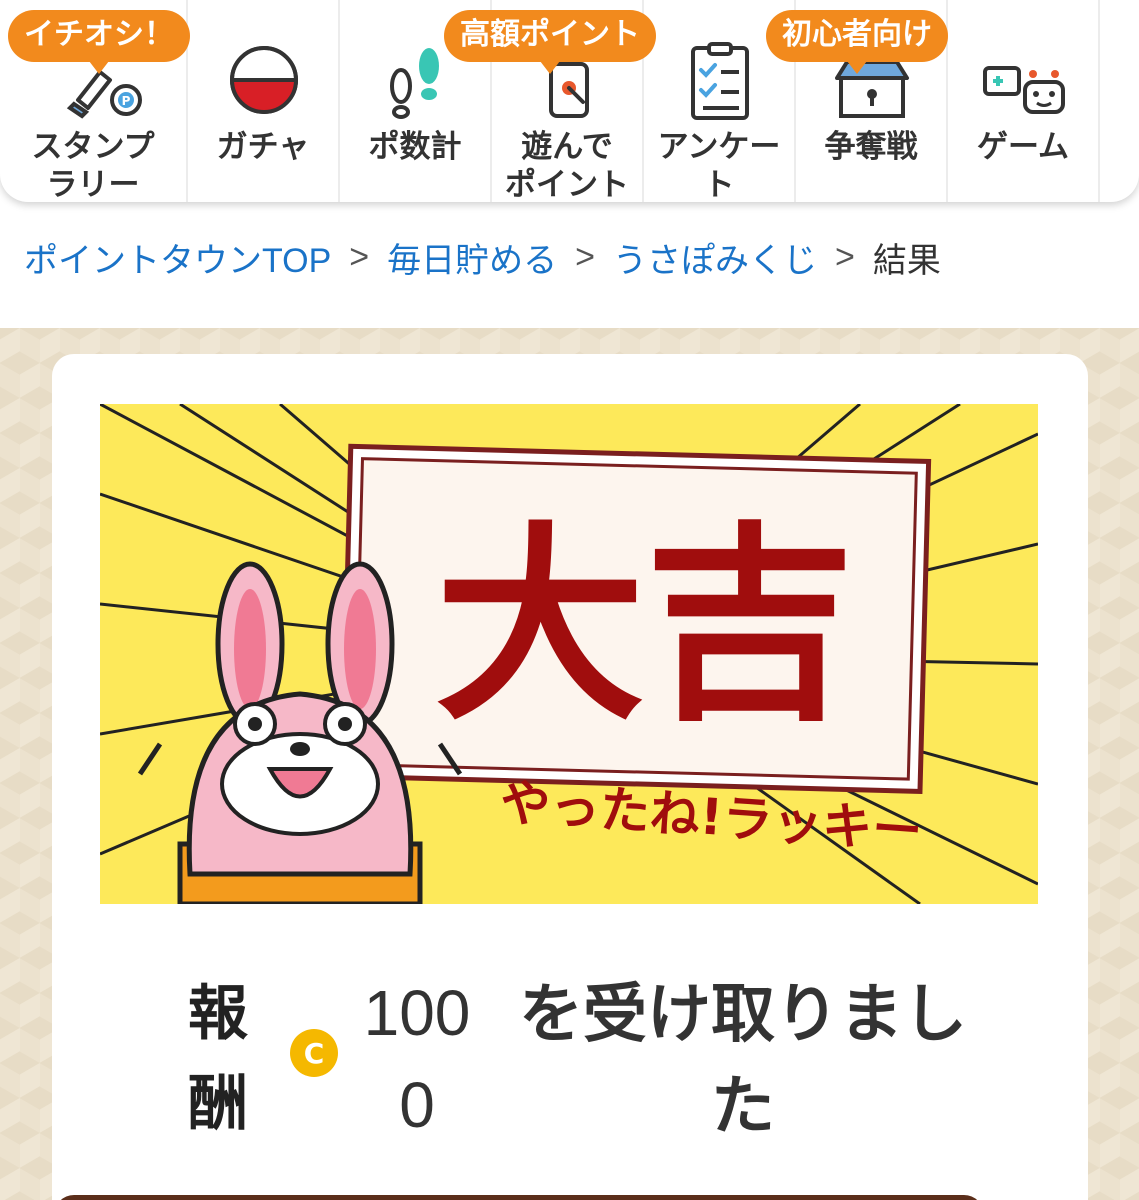 The height and width of the screenshot is (1200, 1139). What do you see at coordinates (715, 257) in the screenshot?
I see `breadcrumb-link-omikuji: うさぽみくじ` at bounding box center [715, 257].